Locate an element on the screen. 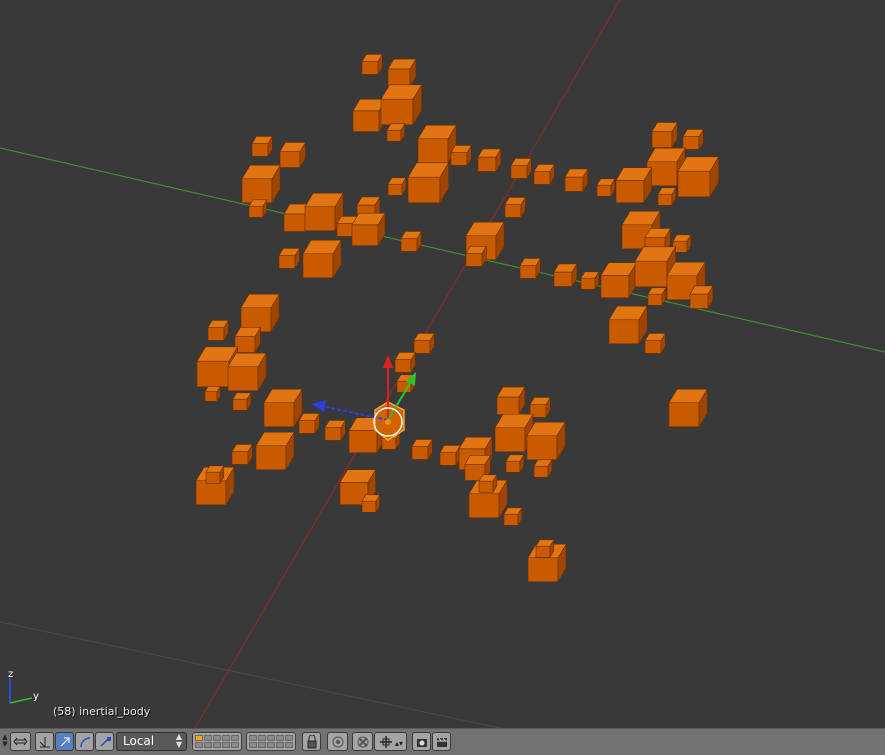 This screenshot has height=755, width=885. mini-axis-z-label: z is located at coordinates (10, 674).